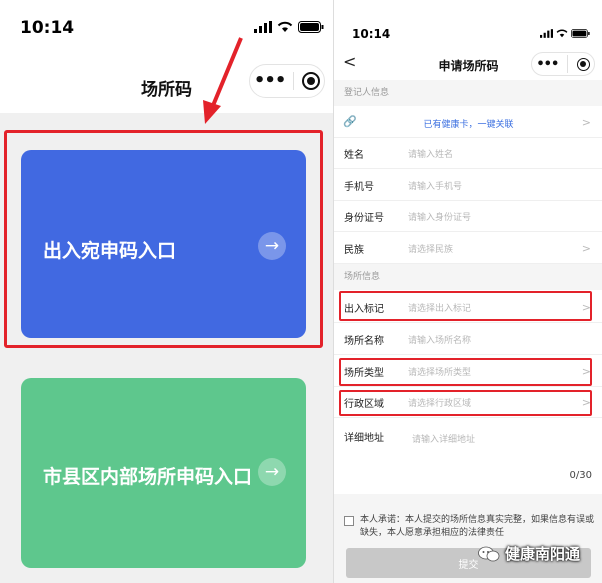  I want to click on phone-input: 请输入手机号, so click(435, 185).